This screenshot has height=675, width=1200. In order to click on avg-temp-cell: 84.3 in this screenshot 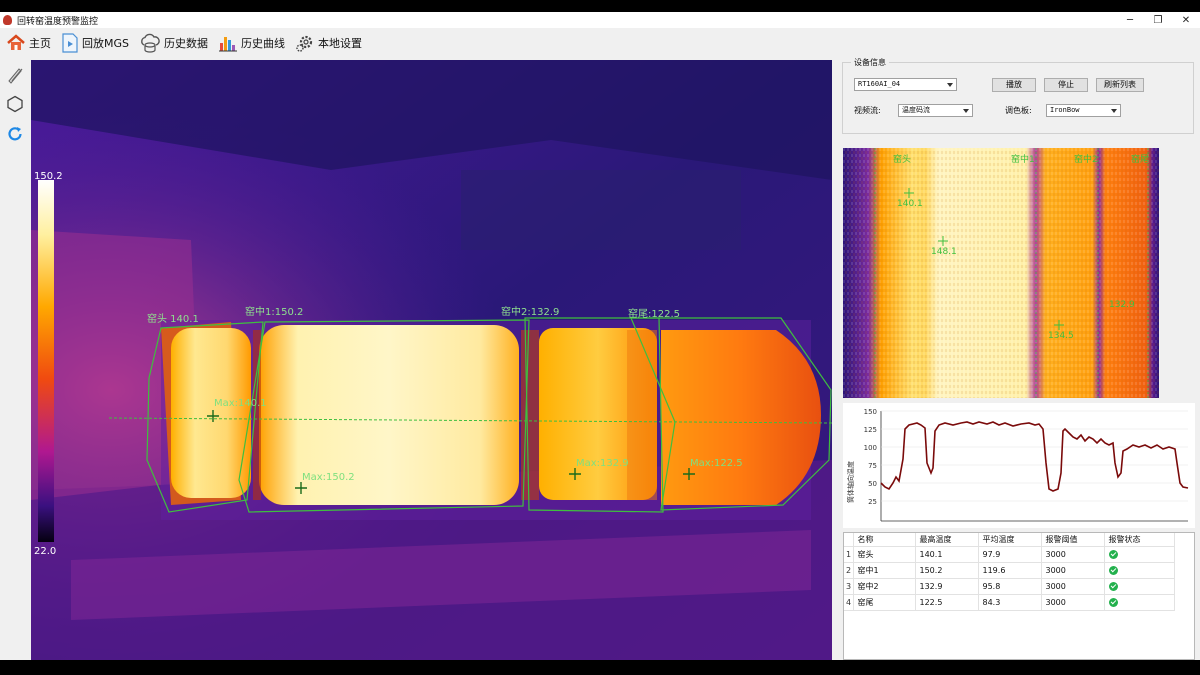, I will do `click(1010, 602)`.